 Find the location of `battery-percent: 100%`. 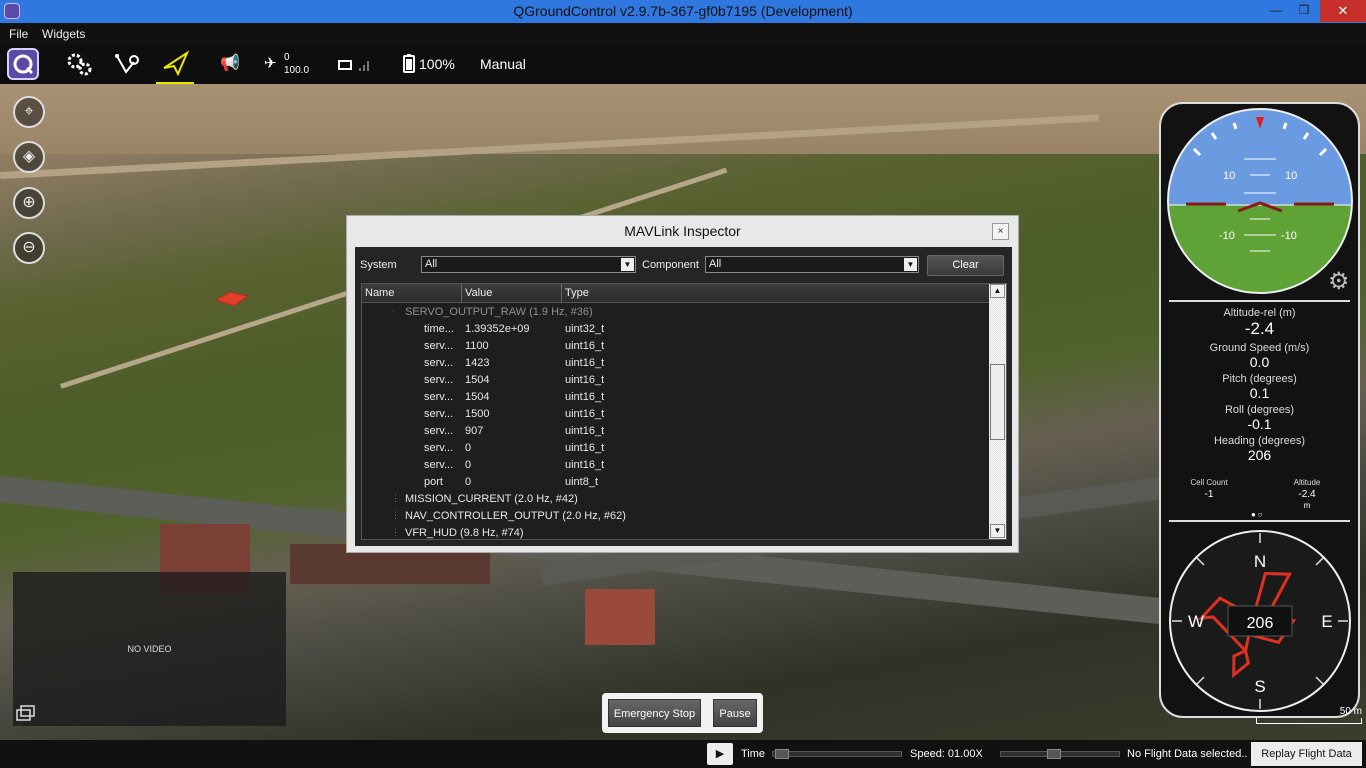

battery-percent: 100% is located at coordinates (437, 64).